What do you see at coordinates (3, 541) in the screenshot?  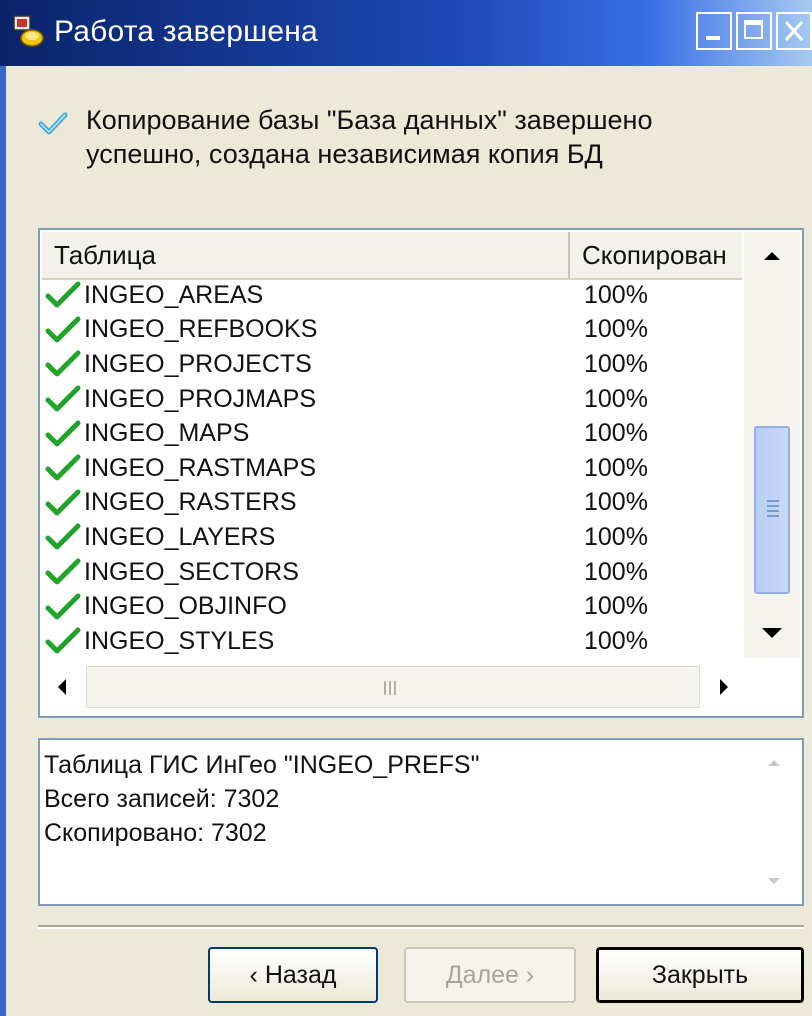 I see `window-left-border` at bounding box center [3, 541].